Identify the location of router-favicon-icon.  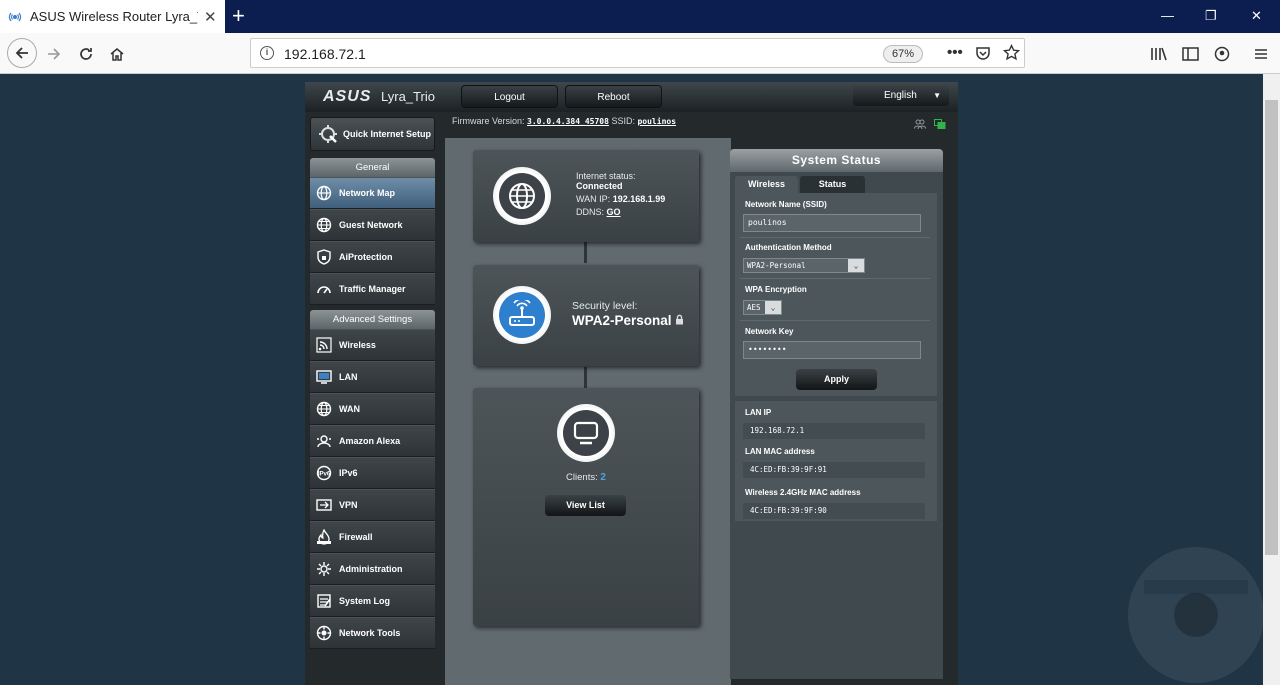
(15, 16).